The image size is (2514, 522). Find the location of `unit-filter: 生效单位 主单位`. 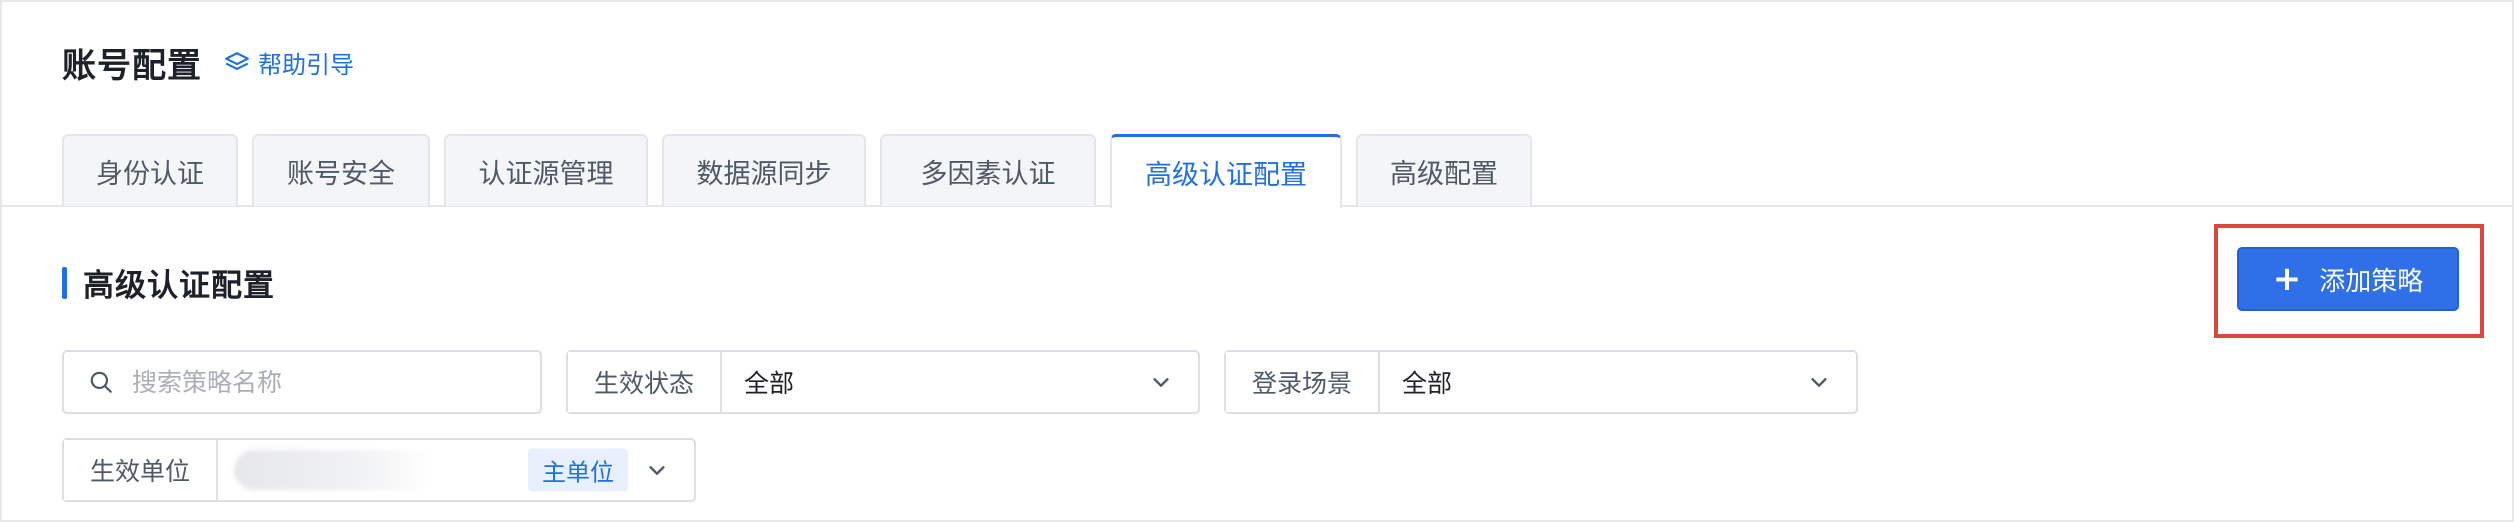

unit-filter: 生效单位 主单位 is located at coordinates (379, 470).